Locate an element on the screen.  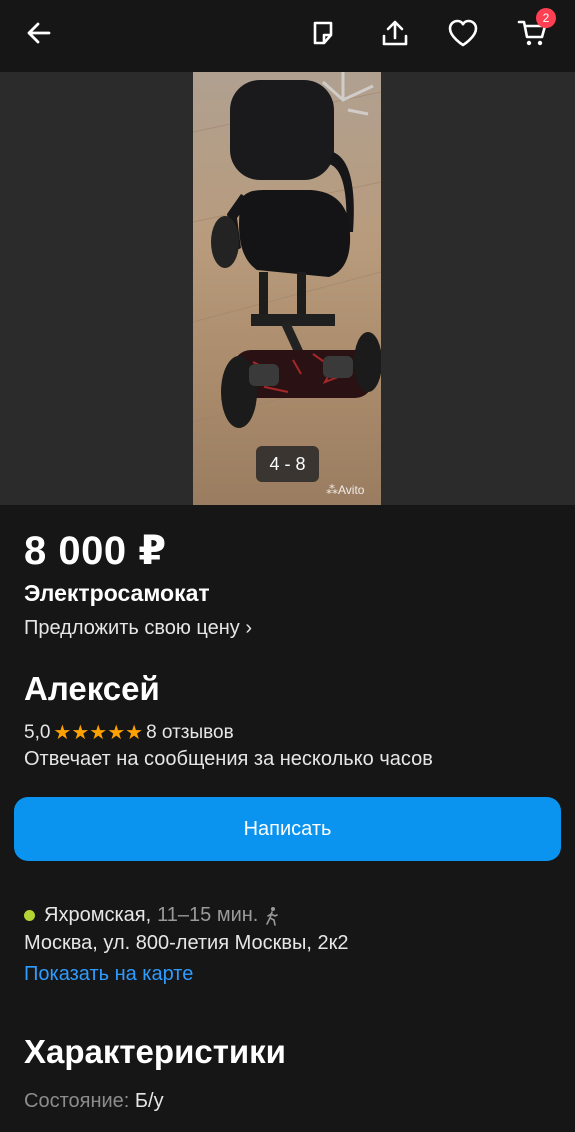
reviews-count: 8 отзывов is located at coordinates (190, 732).